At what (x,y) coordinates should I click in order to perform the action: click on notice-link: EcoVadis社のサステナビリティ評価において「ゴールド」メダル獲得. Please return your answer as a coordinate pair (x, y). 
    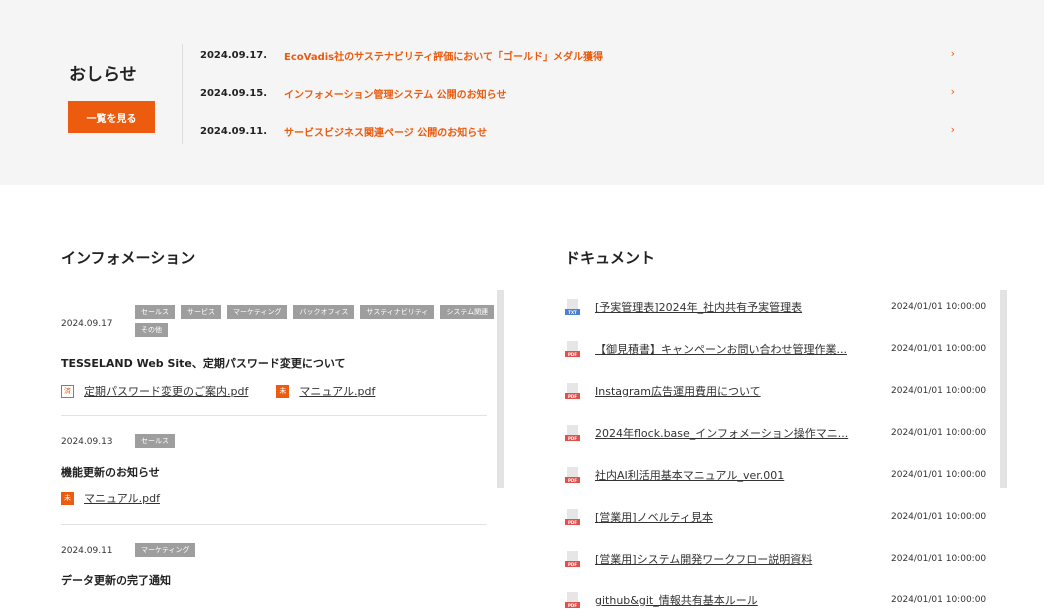
    Looking at the image, I should click on (622, 55).